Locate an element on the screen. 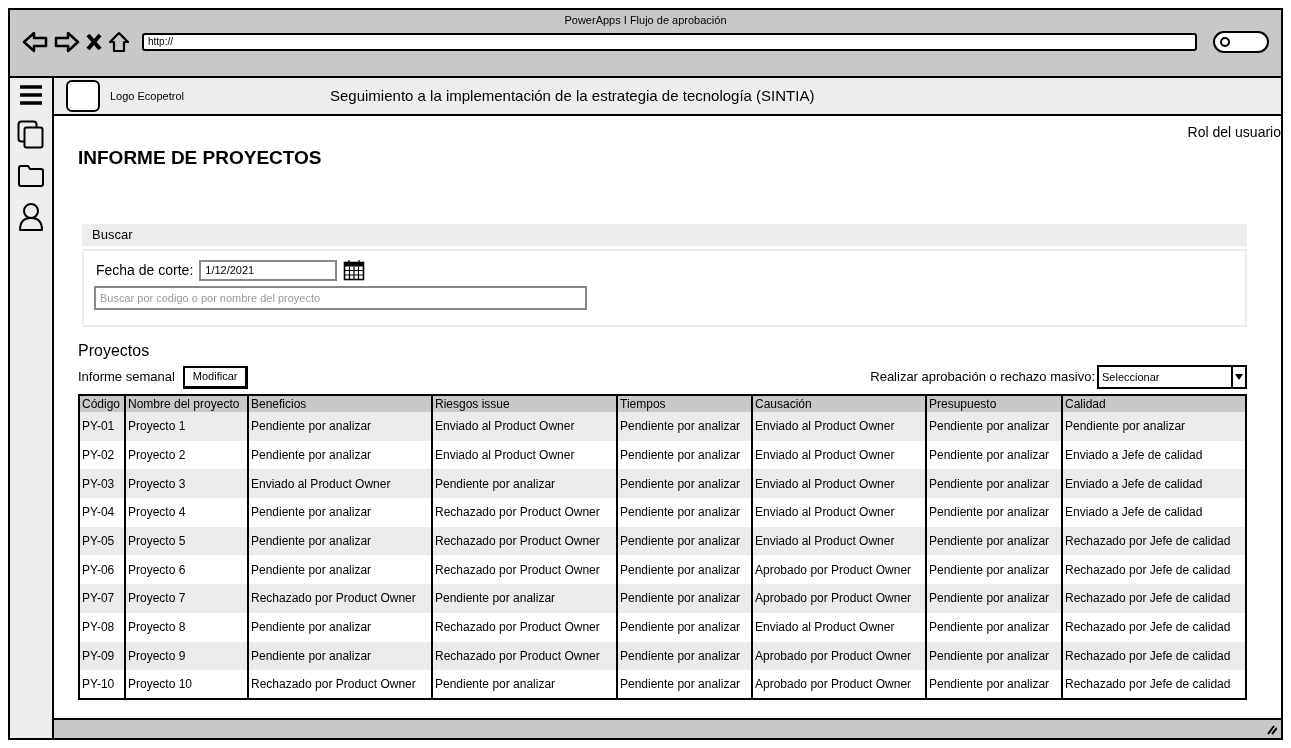 The image size is (1291, 748). table-cell: Proyecto 10 is located at coordinates (186, 684).